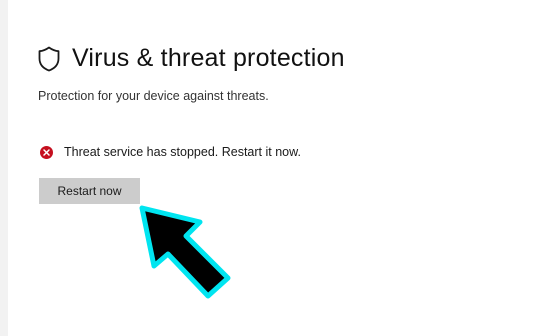 The height and width of the screenshot is (336, 560). I want to click on restart-now-button: Restart now, so click(89, 191).